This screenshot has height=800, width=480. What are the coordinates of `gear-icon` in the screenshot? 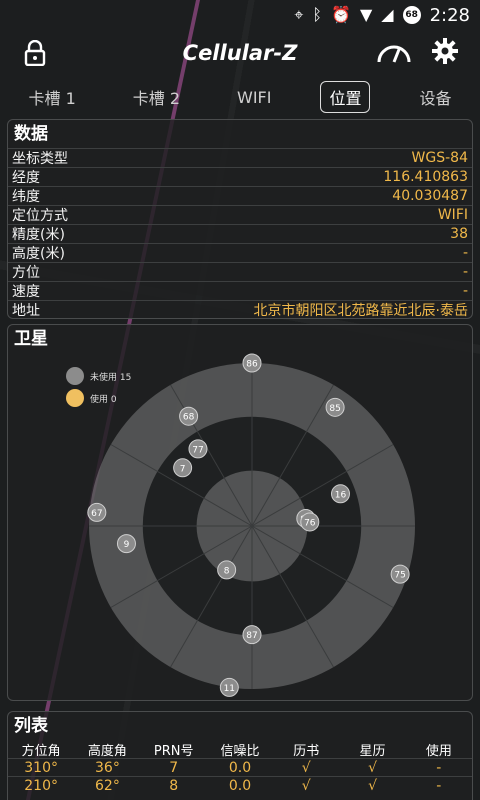 It's located at (445, 51).